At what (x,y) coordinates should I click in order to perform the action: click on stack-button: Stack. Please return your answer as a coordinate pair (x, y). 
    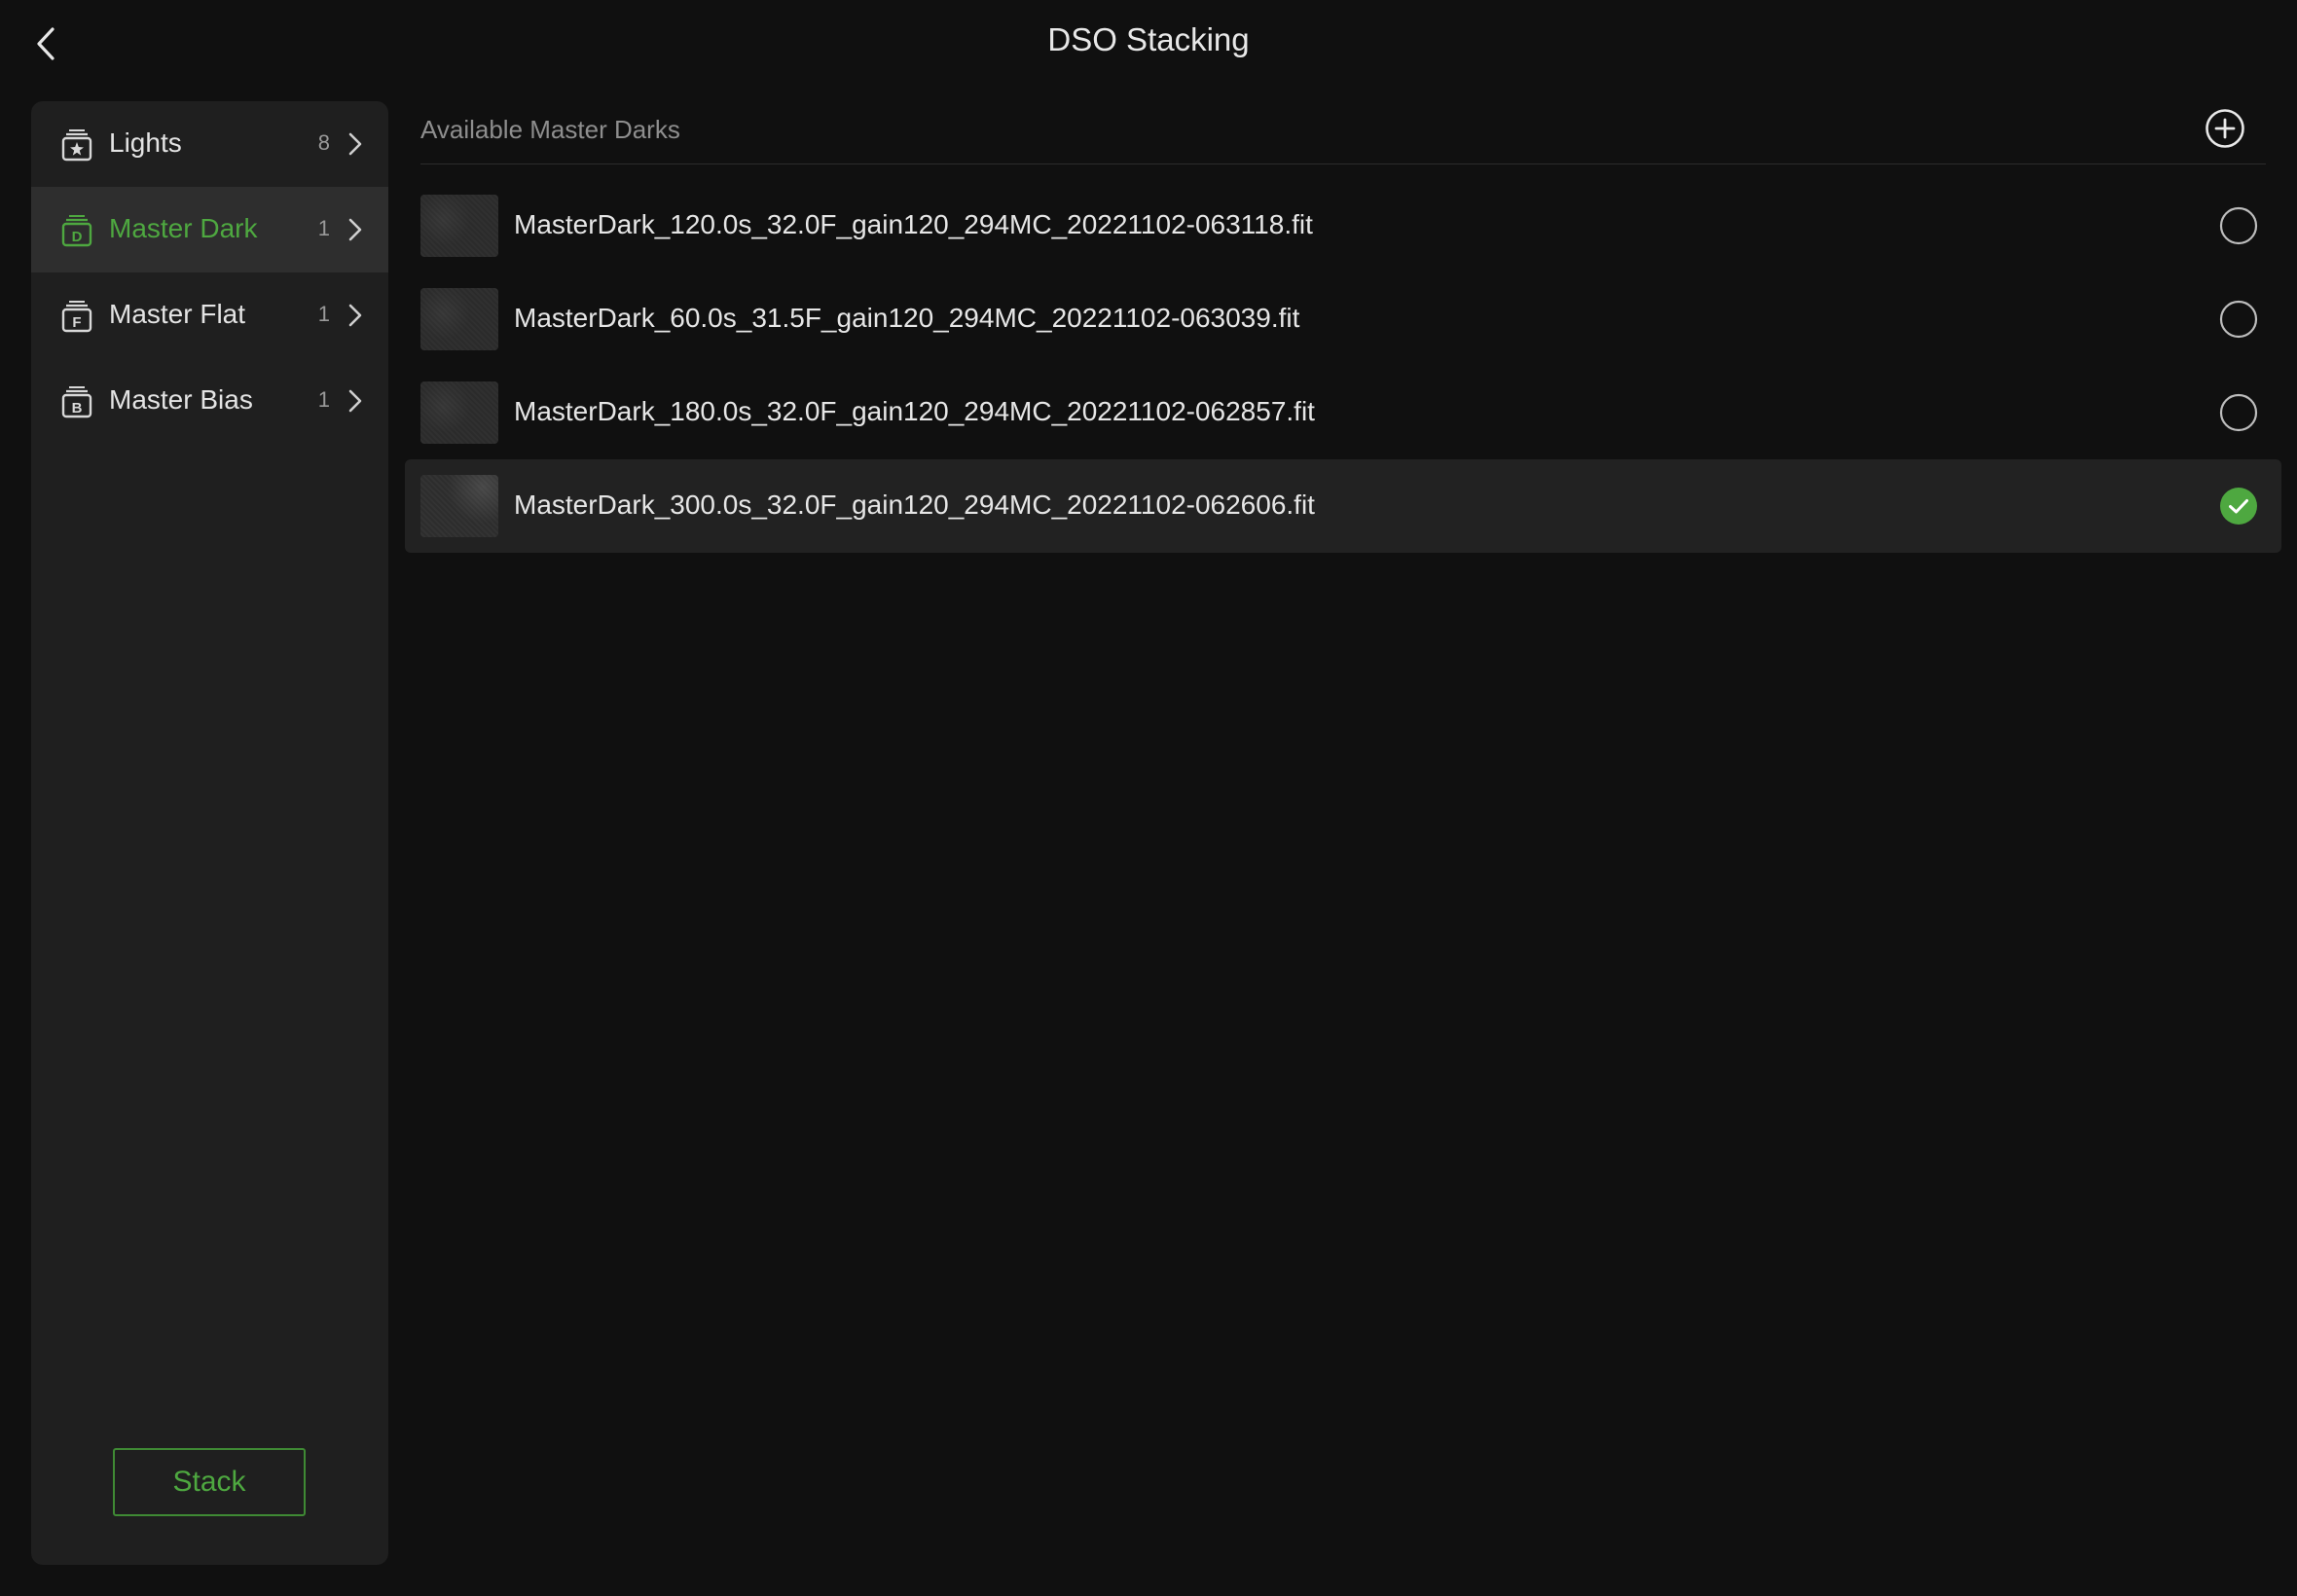
    Looking at the image, I should click on (210, 1482).